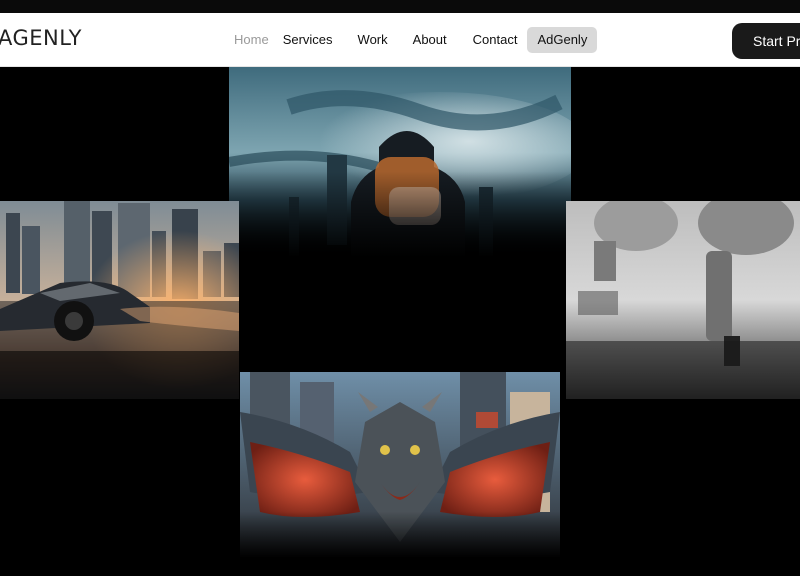 This screenshot has height=576, width=800. I want to click on nav-link-about: About, so click(430, 40).